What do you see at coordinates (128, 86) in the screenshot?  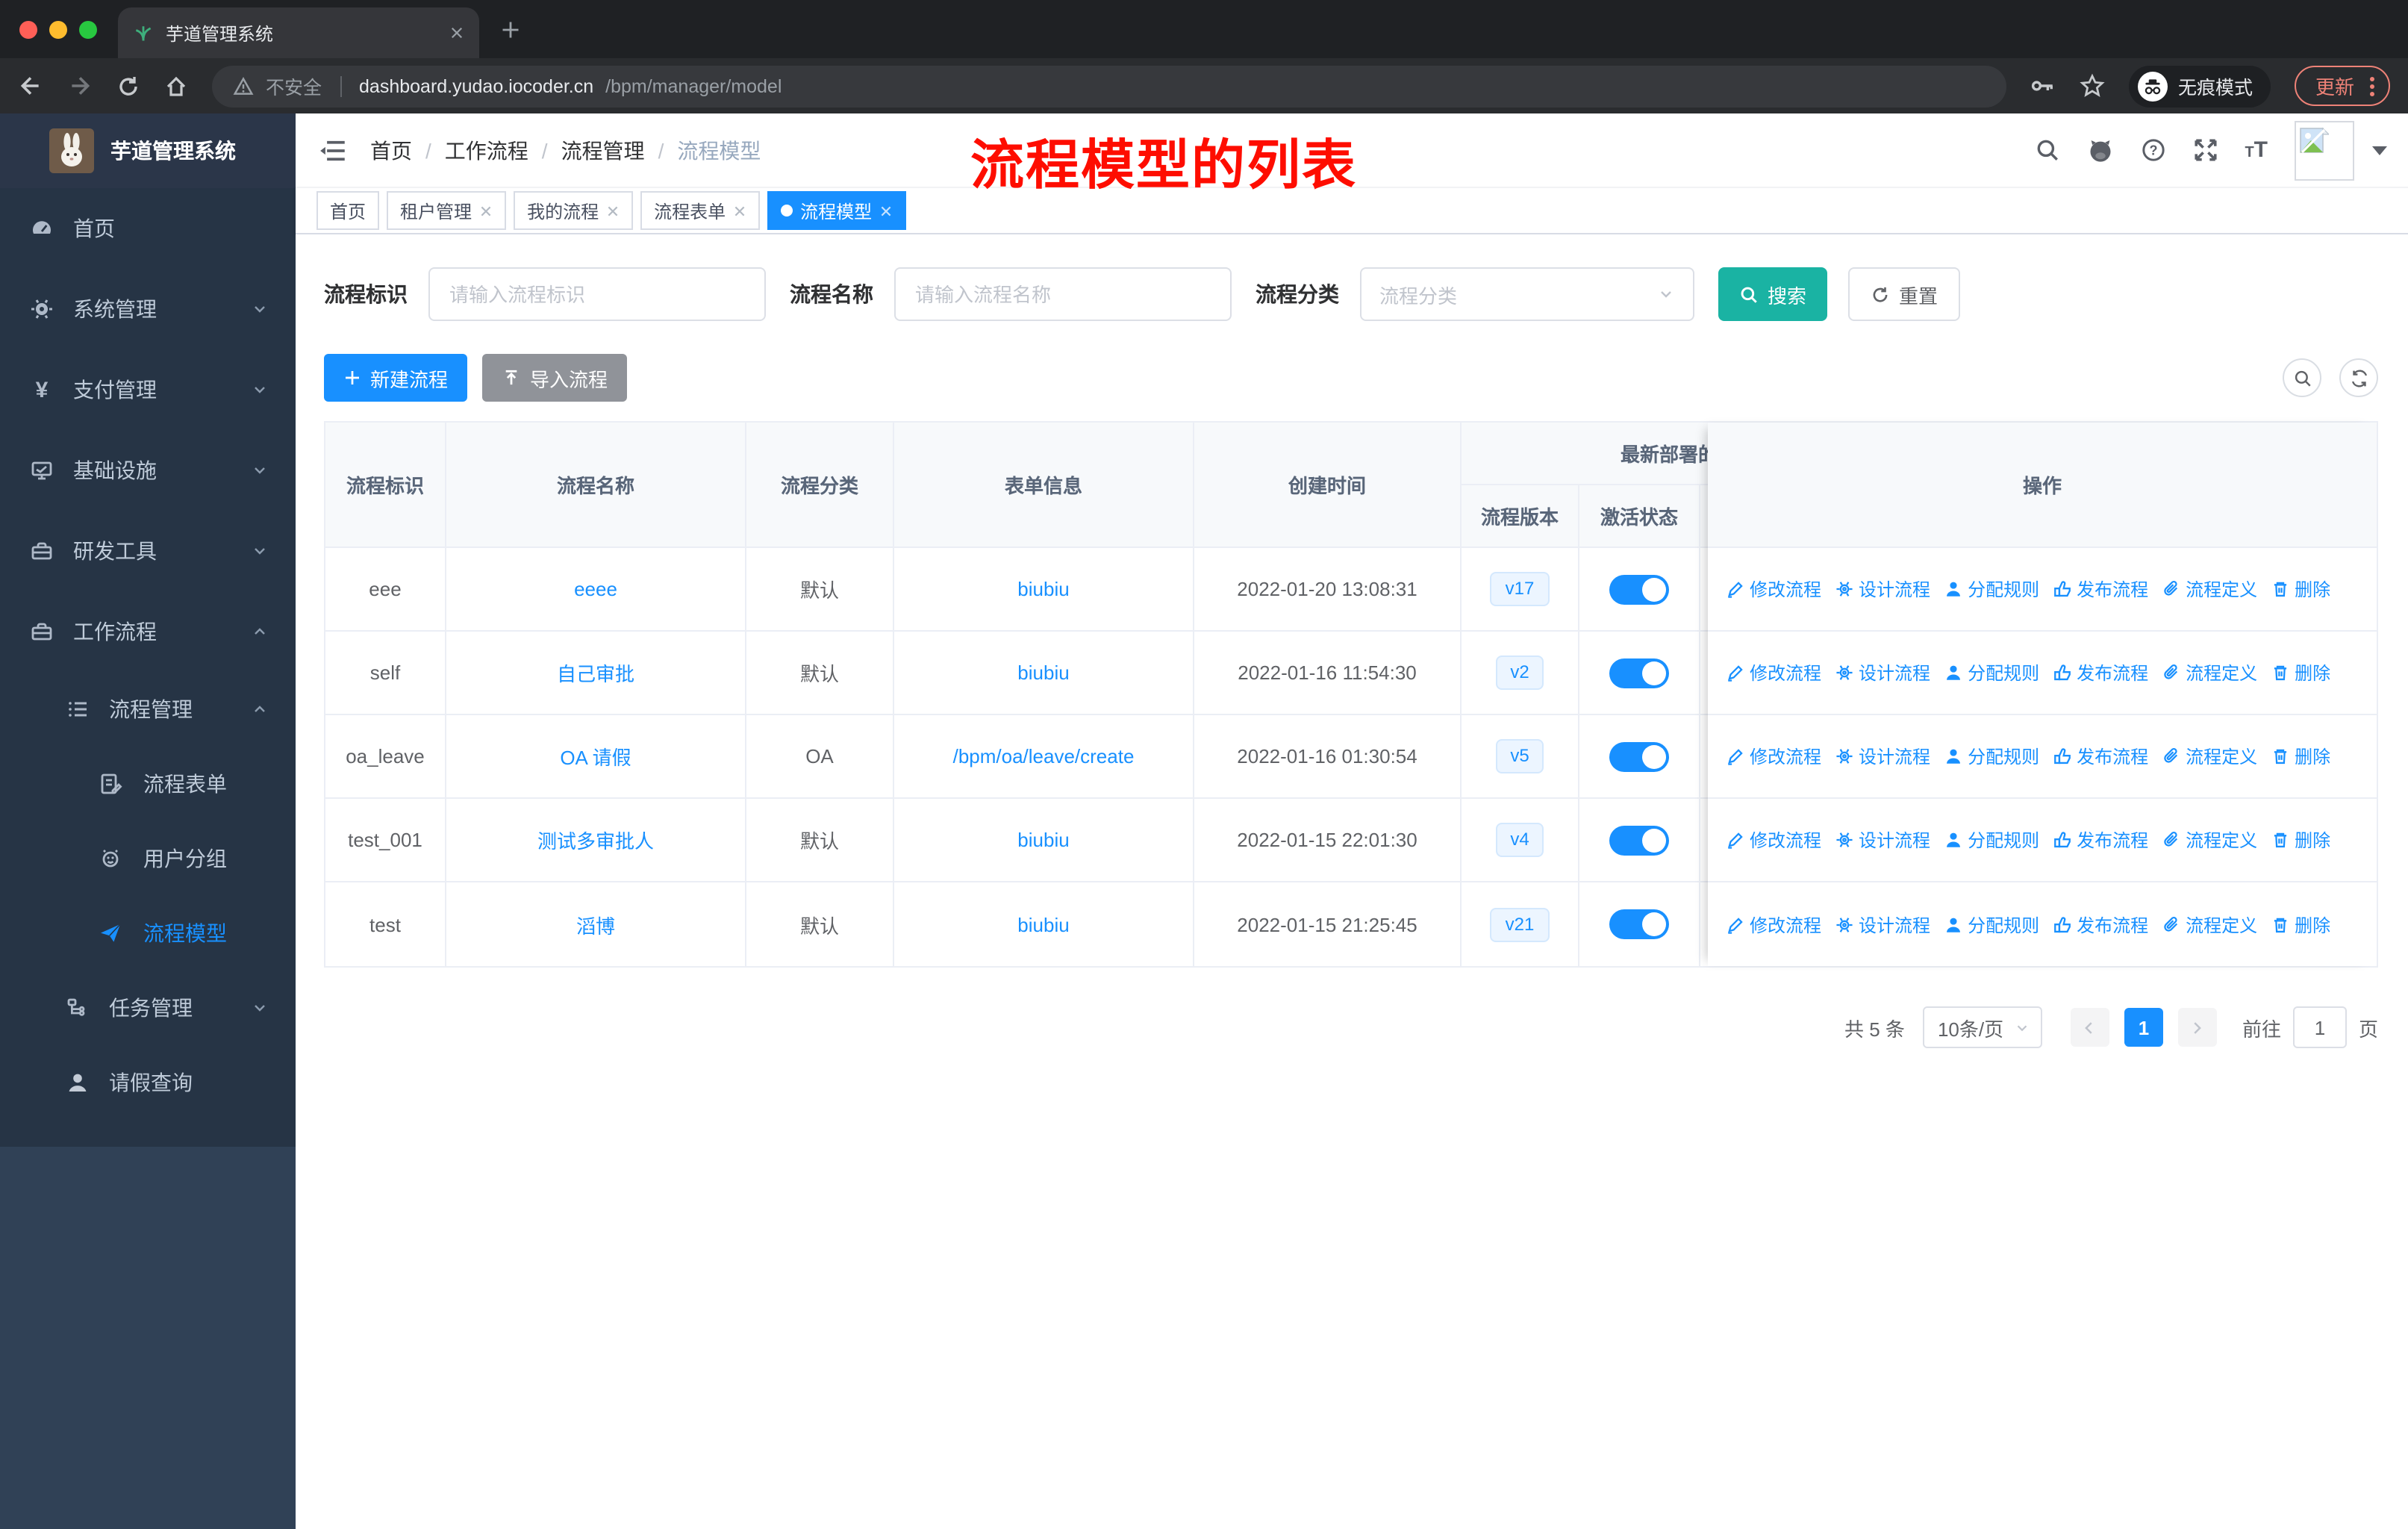 I see `reload-icon` at bounding box center [128, 86].